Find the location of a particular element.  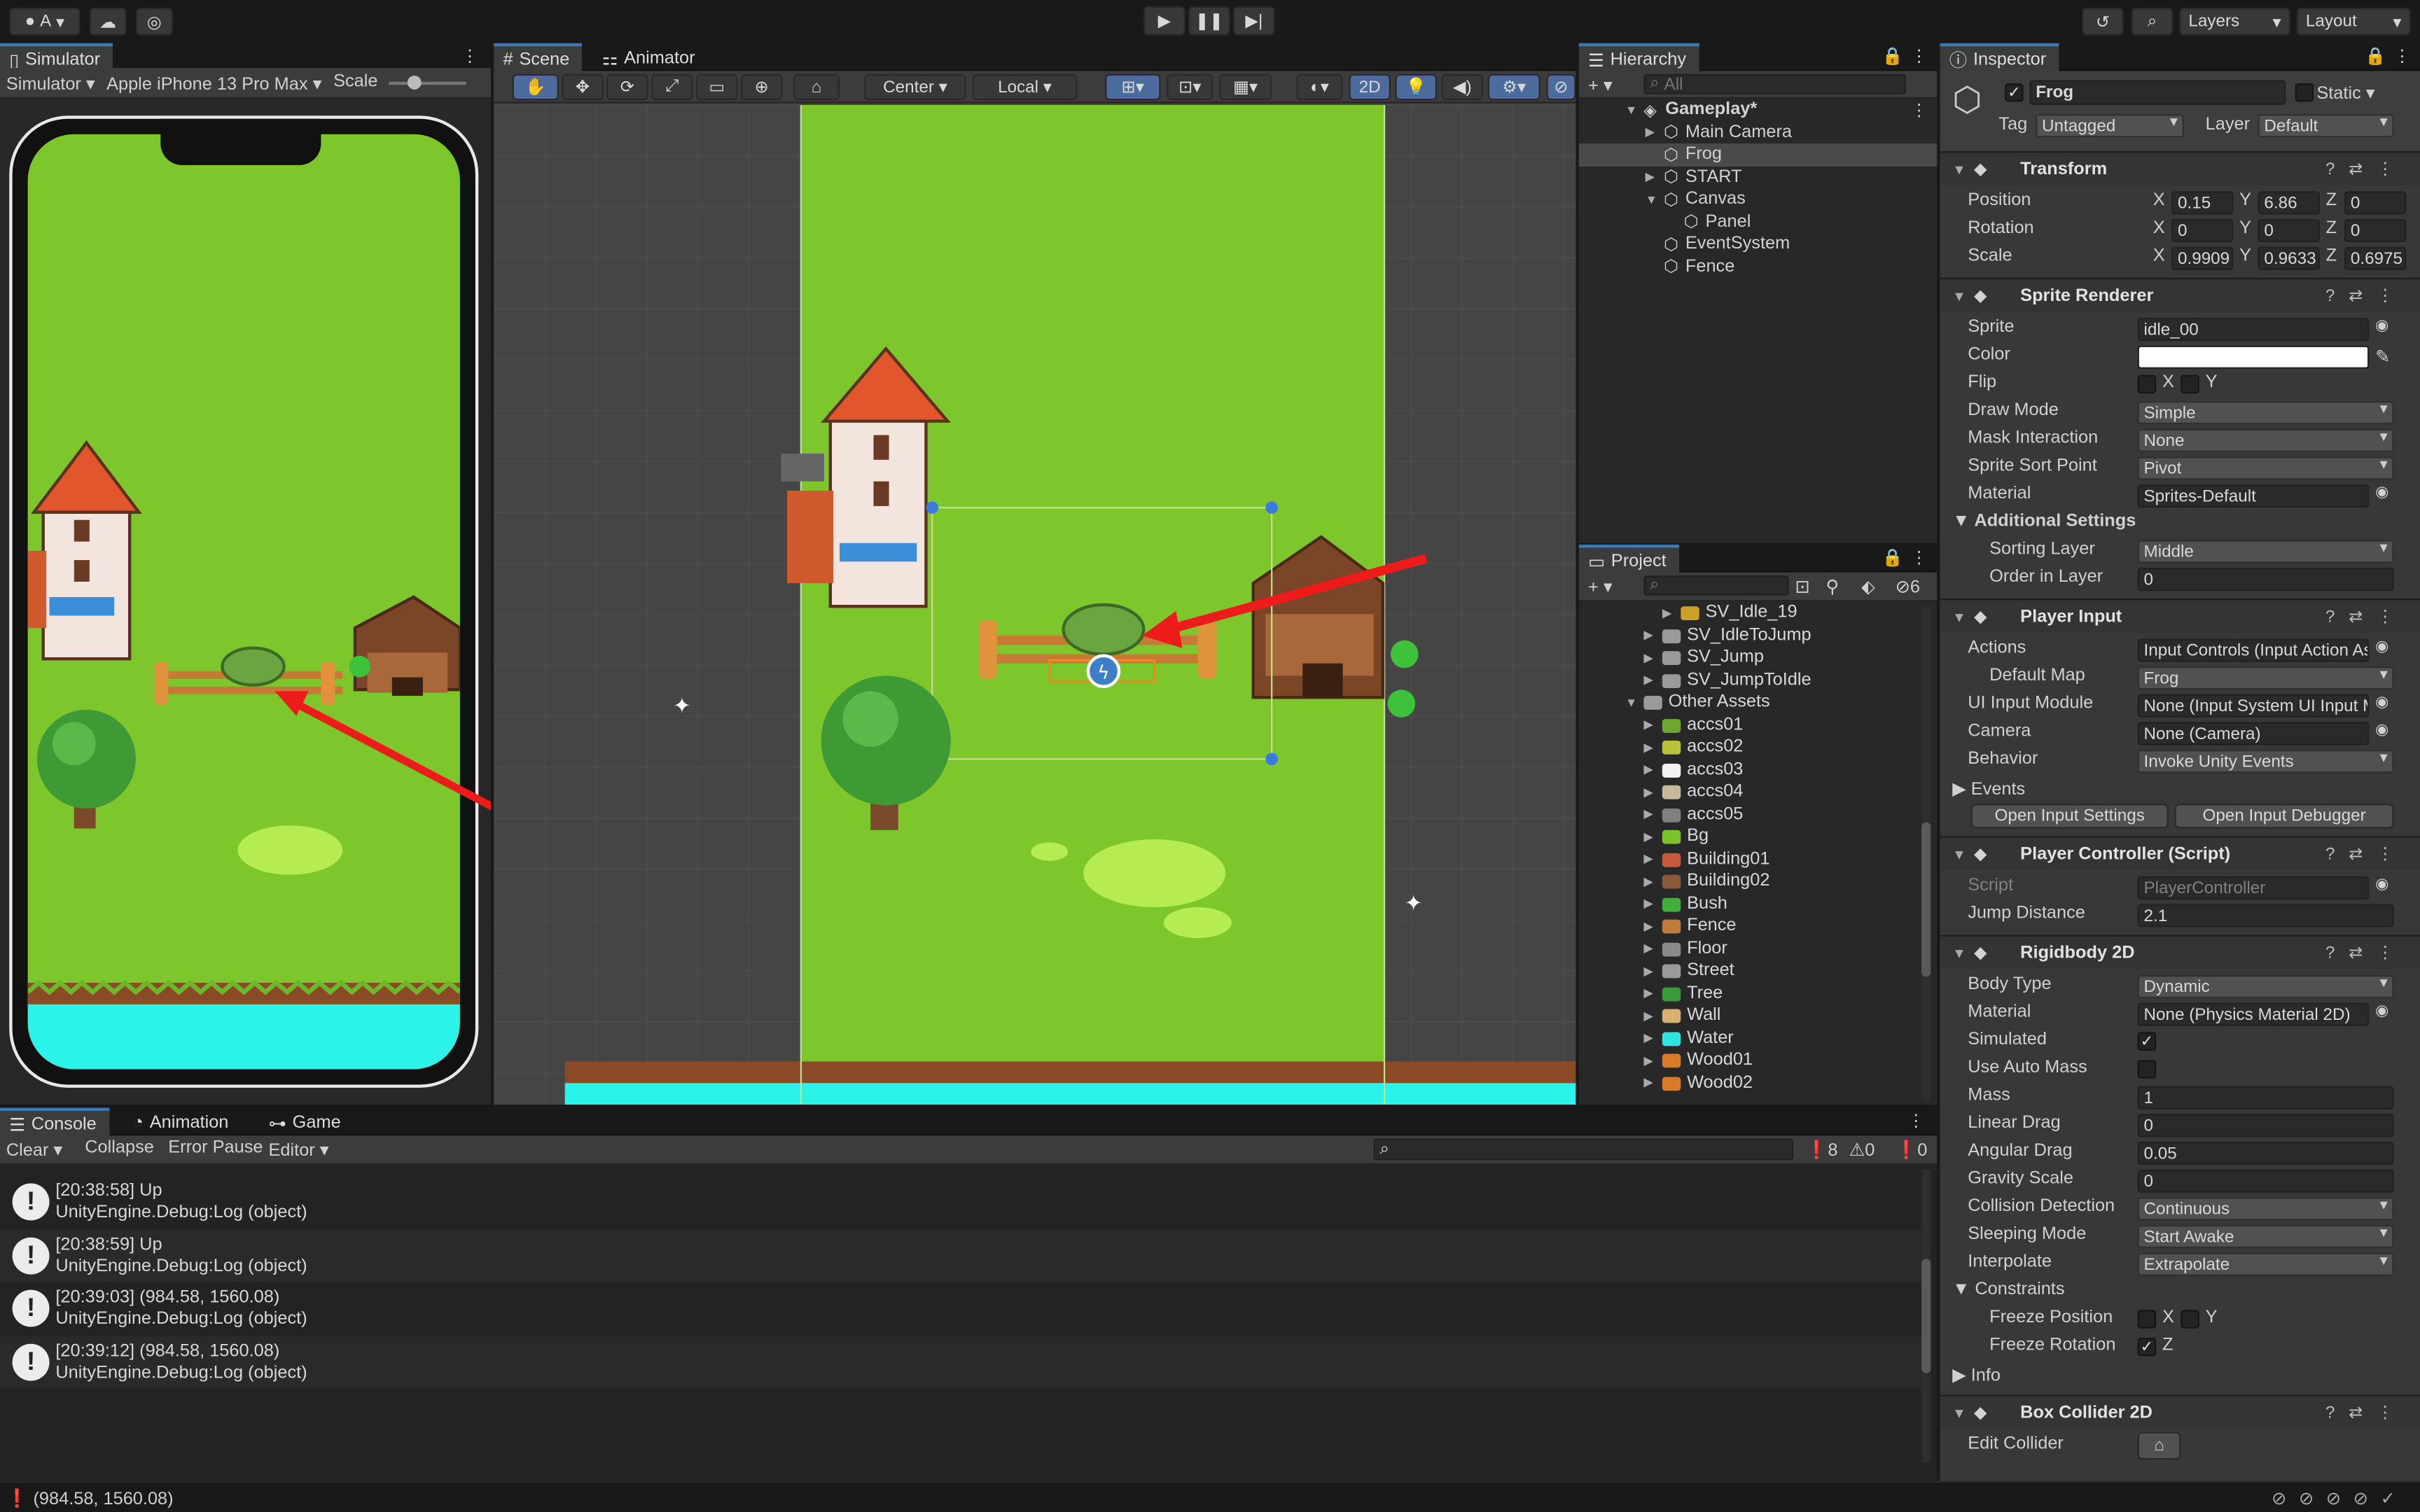

freeze-position-y-checkbox is located at coordinates (2190, 1319).